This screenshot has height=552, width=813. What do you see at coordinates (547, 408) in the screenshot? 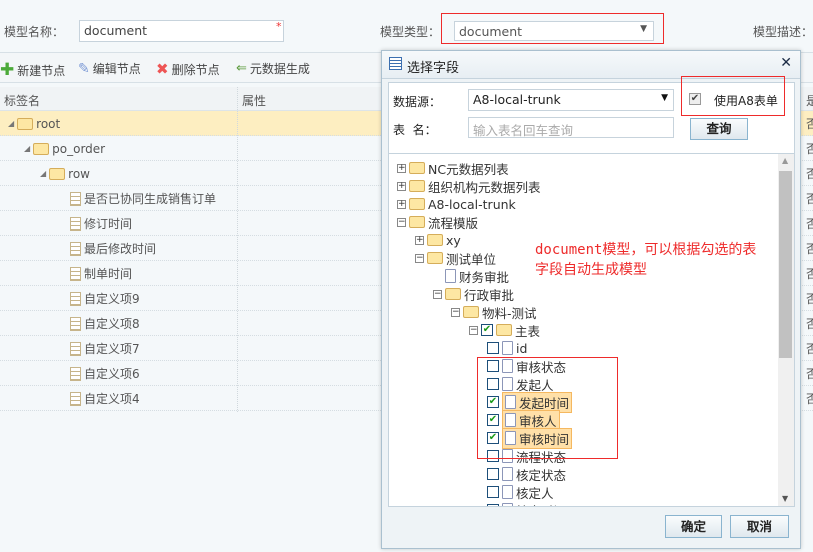
I see `annotation-box-fields` at bounding box center [547, 408].